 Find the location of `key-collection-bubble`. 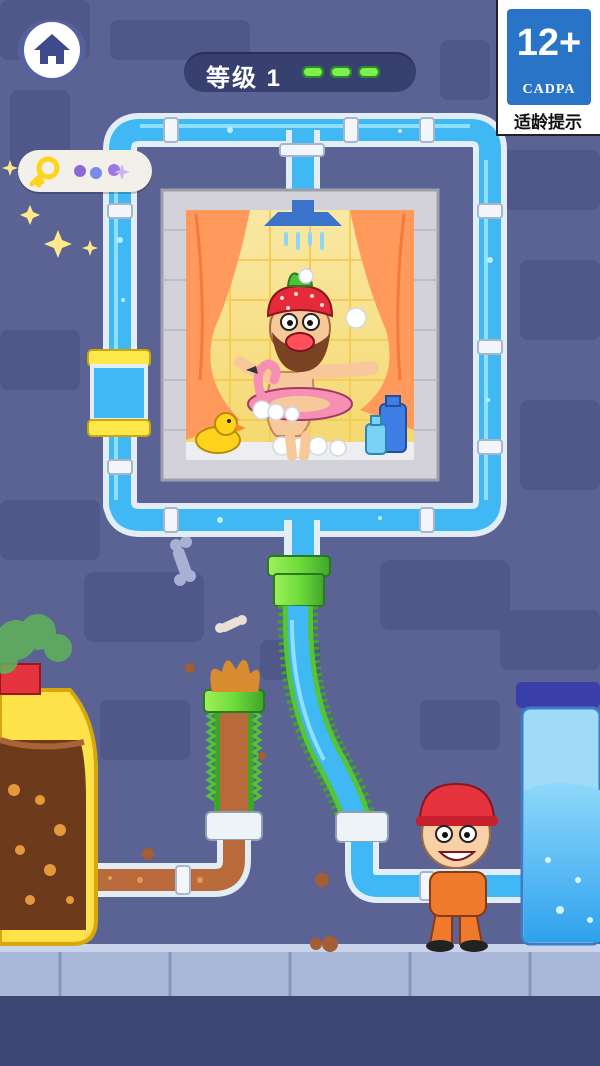

key-collection-bubble is located at coordinates (85, 171).